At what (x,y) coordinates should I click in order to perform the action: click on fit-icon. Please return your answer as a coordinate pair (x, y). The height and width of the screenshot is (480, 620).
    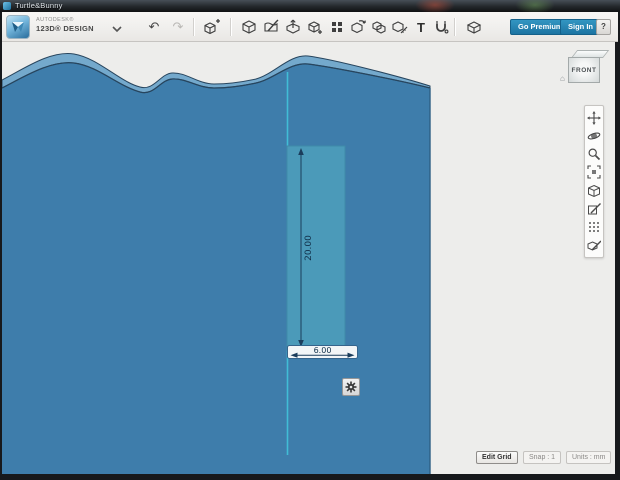
    Looking at the image, I should click on (594, 172).